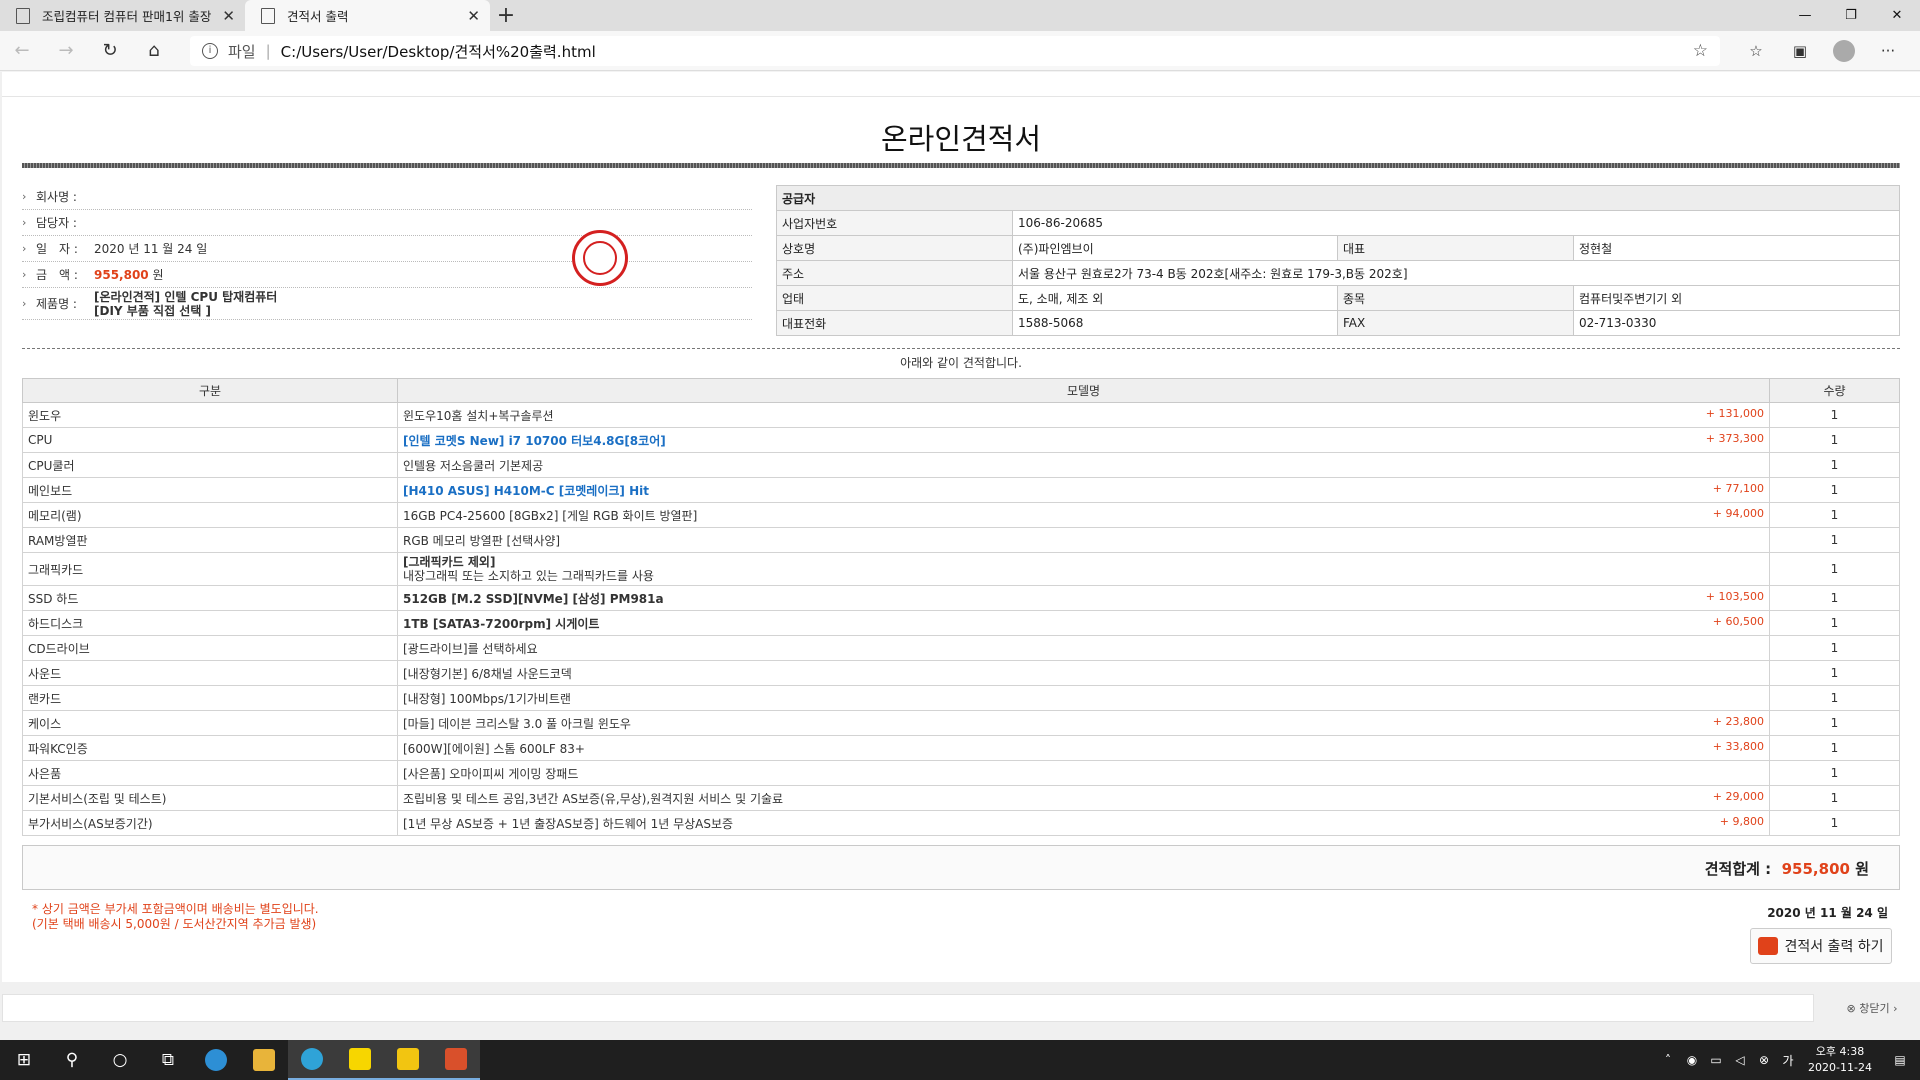 The image size is (1920, 1080). Describe the element at coordinates (1740, 1060) in the screenshot. I see `volume-icon: ◁` at that location.